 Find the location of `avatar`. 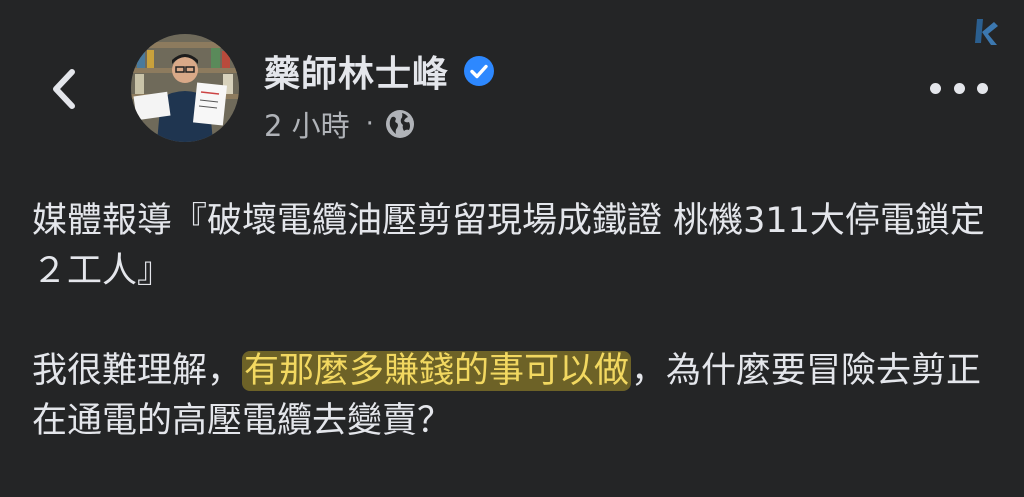

avatar is located at coordinates (185, 88).